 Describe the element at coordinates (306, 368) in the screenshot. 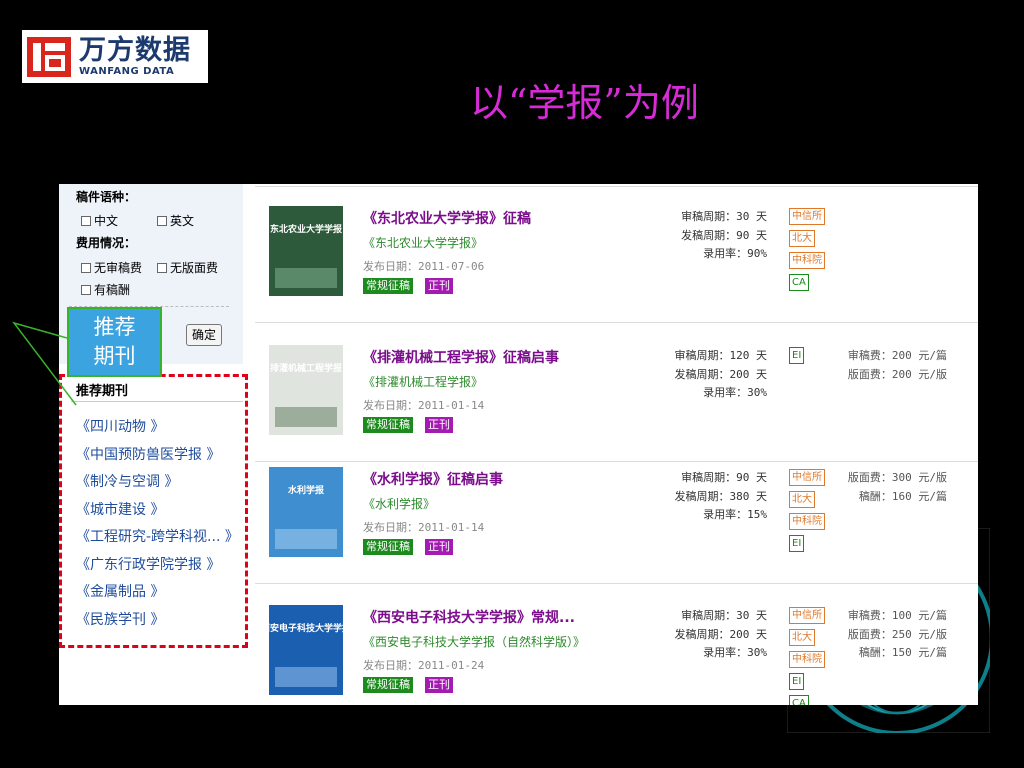

I see `cover-title: 排灌机械工程学报` at that location.